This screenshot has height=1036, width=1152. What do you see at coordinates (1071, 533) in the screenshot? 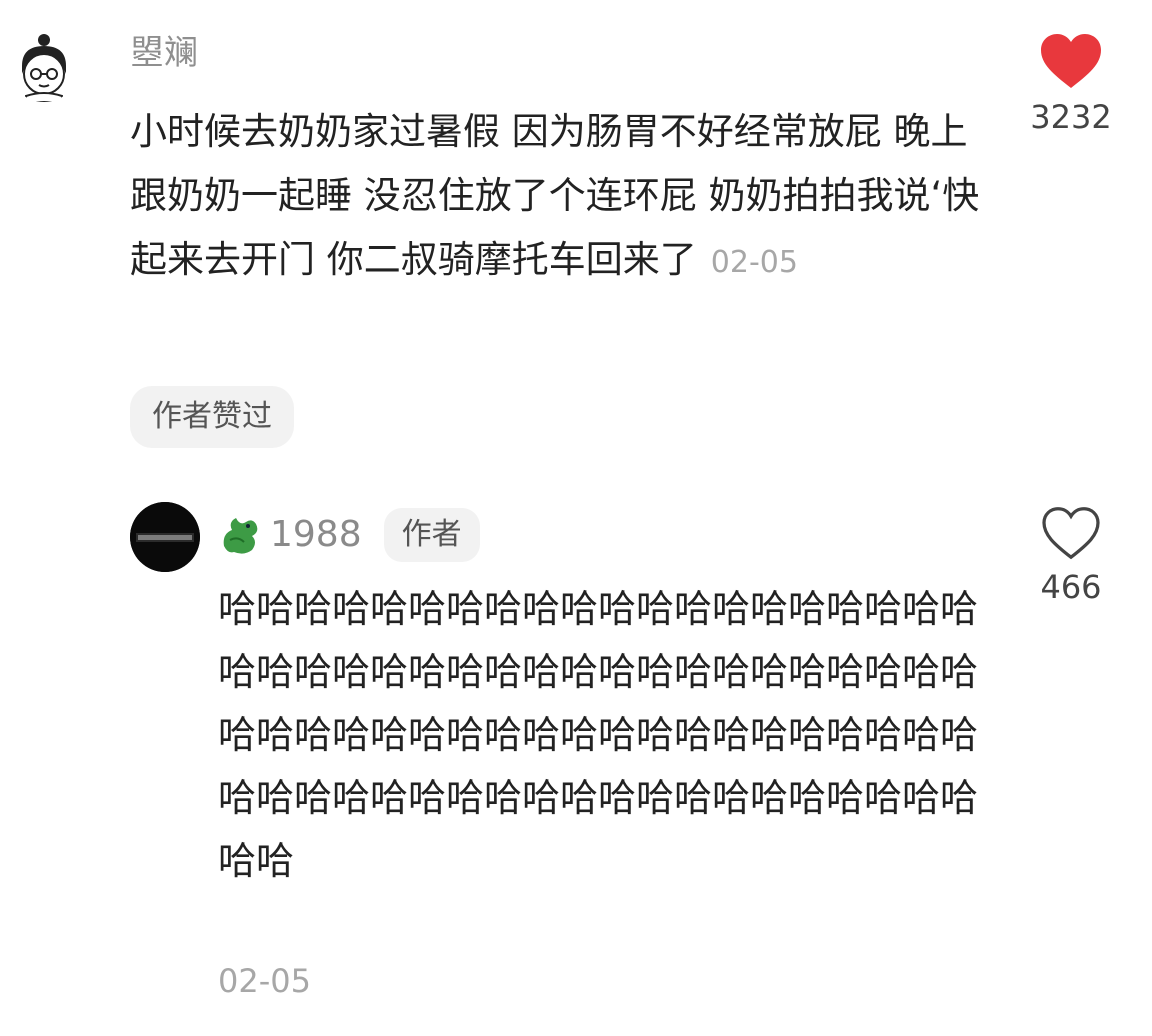
I see `heart-outline-icon` at bounding box center [1071, 533].